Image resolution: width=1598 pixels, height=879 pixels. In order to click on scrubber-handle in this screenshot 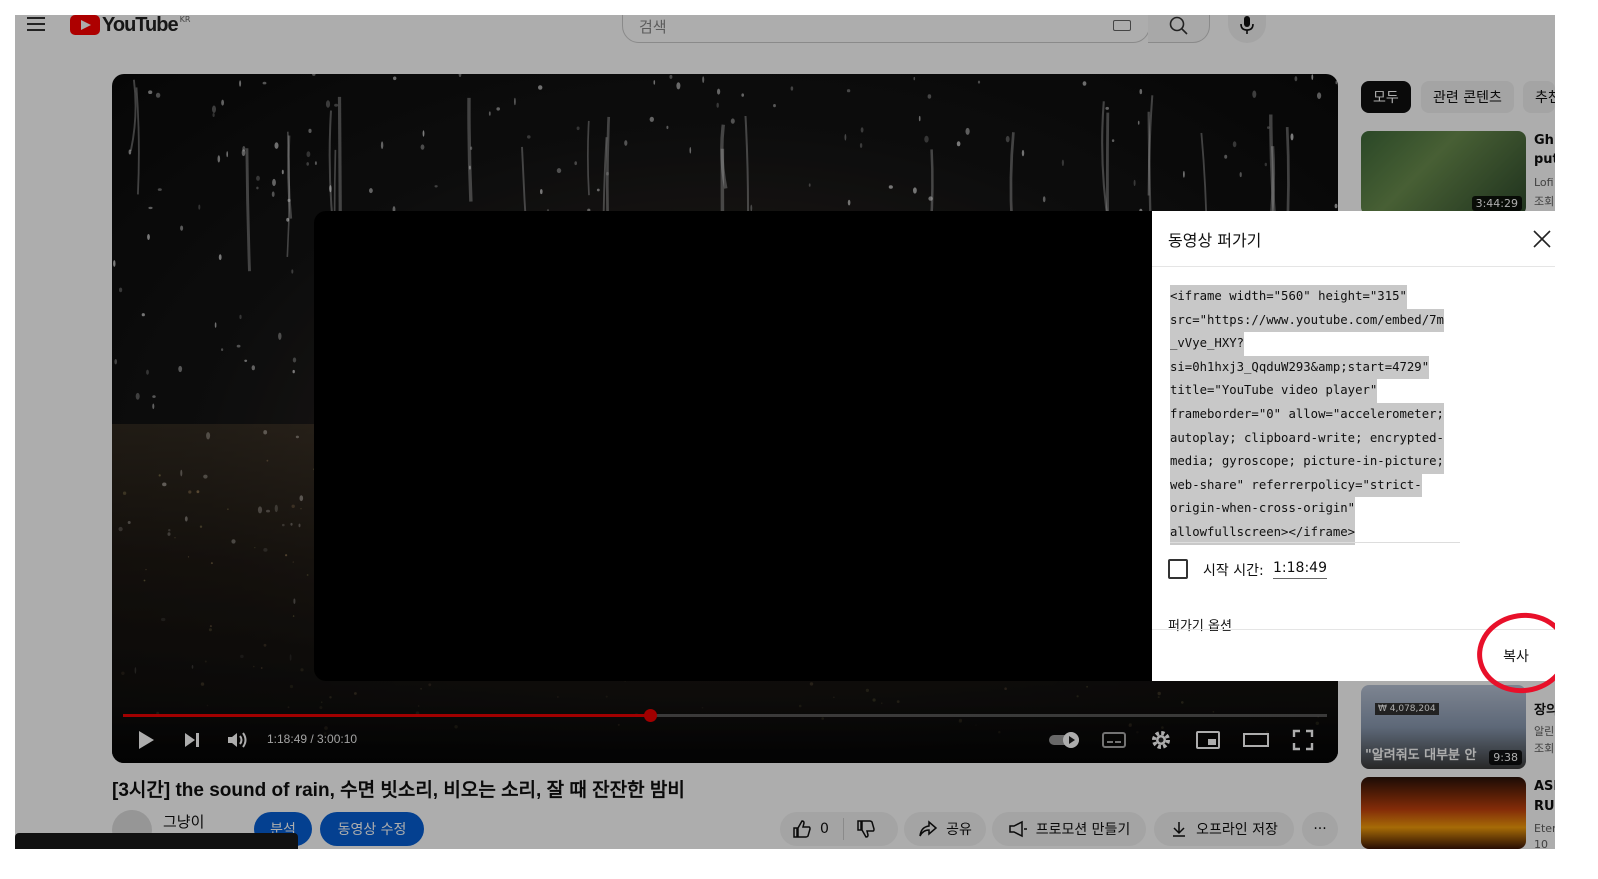, I will do `click(650, 715)`.